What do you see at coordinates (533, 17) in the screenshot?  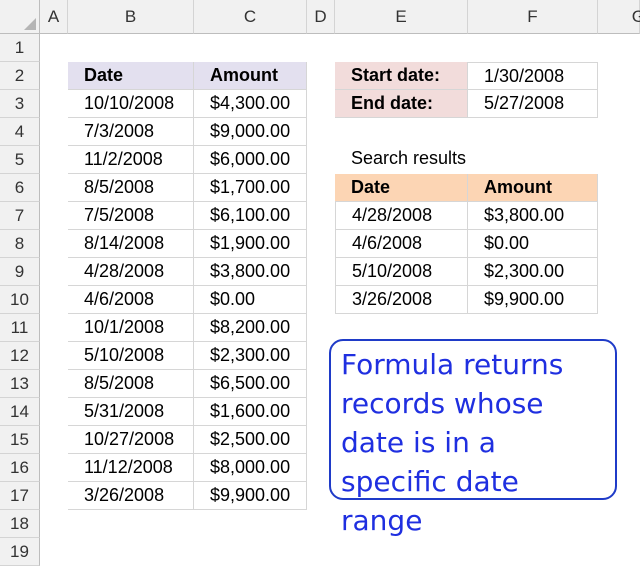 I see `column-header-f: F` at bounding box center [533, 17].